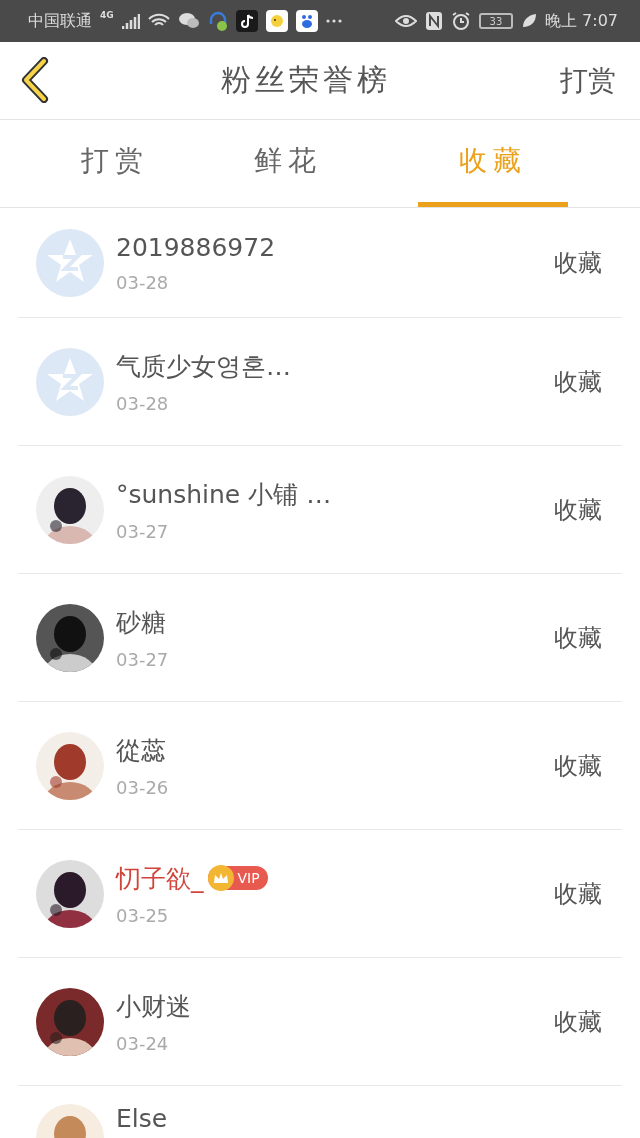 This screenshot has height=1138, width=640. I want to click on tab: 鲜花, so click(288, 163).